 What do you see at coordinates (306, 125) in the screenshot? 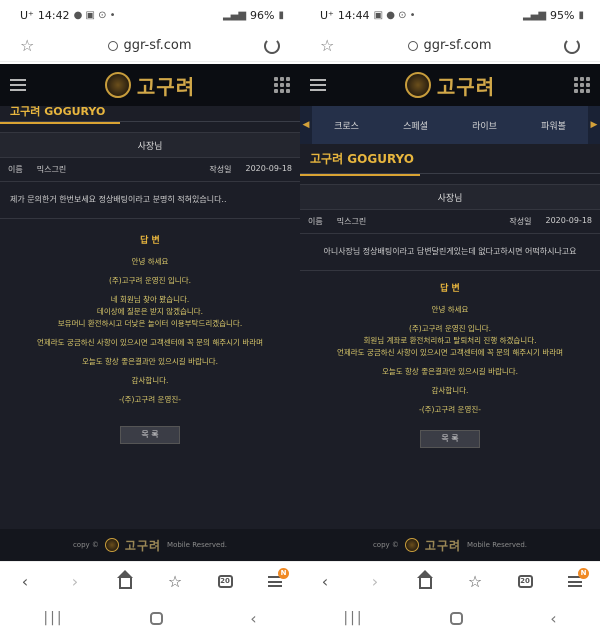
I see `nav-left-arrow-icon: ◀` at bounding box center [306, 125].